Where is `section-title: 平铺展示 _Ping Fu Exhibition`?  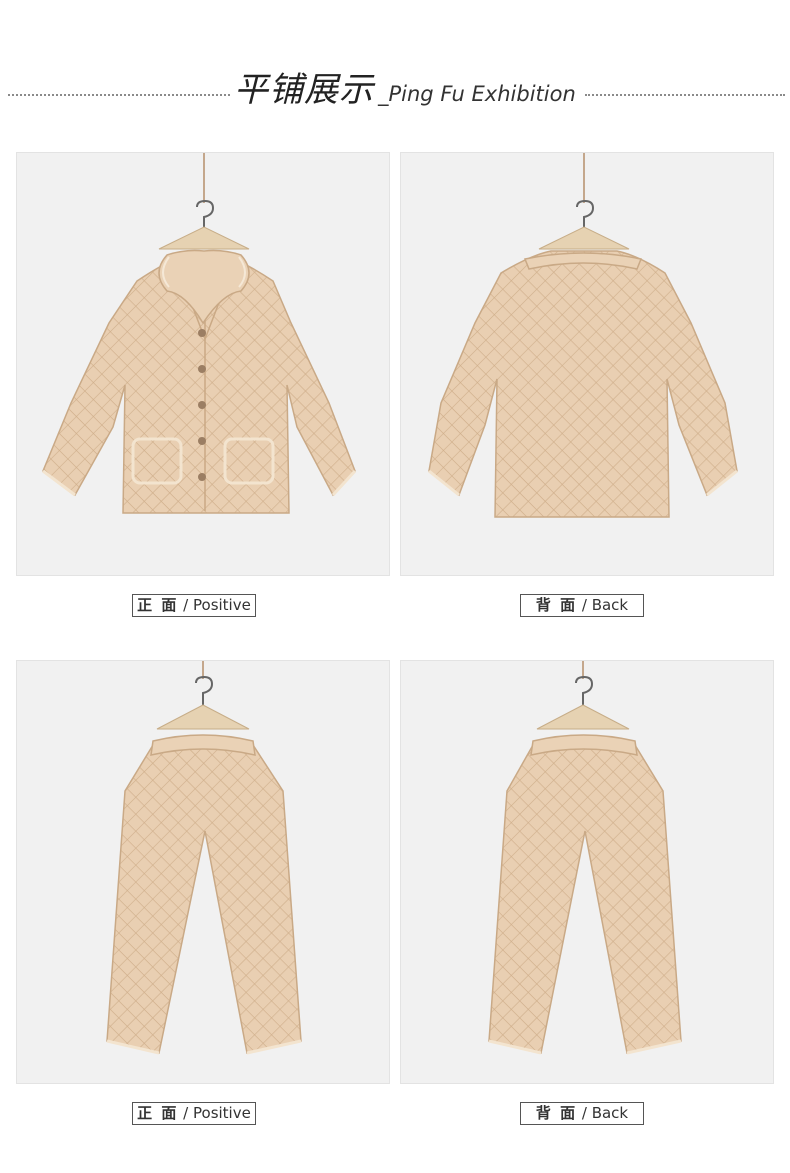
section-title: 平铺展示 _Ping Fu Exhibition is located at coordinates (405, 86).